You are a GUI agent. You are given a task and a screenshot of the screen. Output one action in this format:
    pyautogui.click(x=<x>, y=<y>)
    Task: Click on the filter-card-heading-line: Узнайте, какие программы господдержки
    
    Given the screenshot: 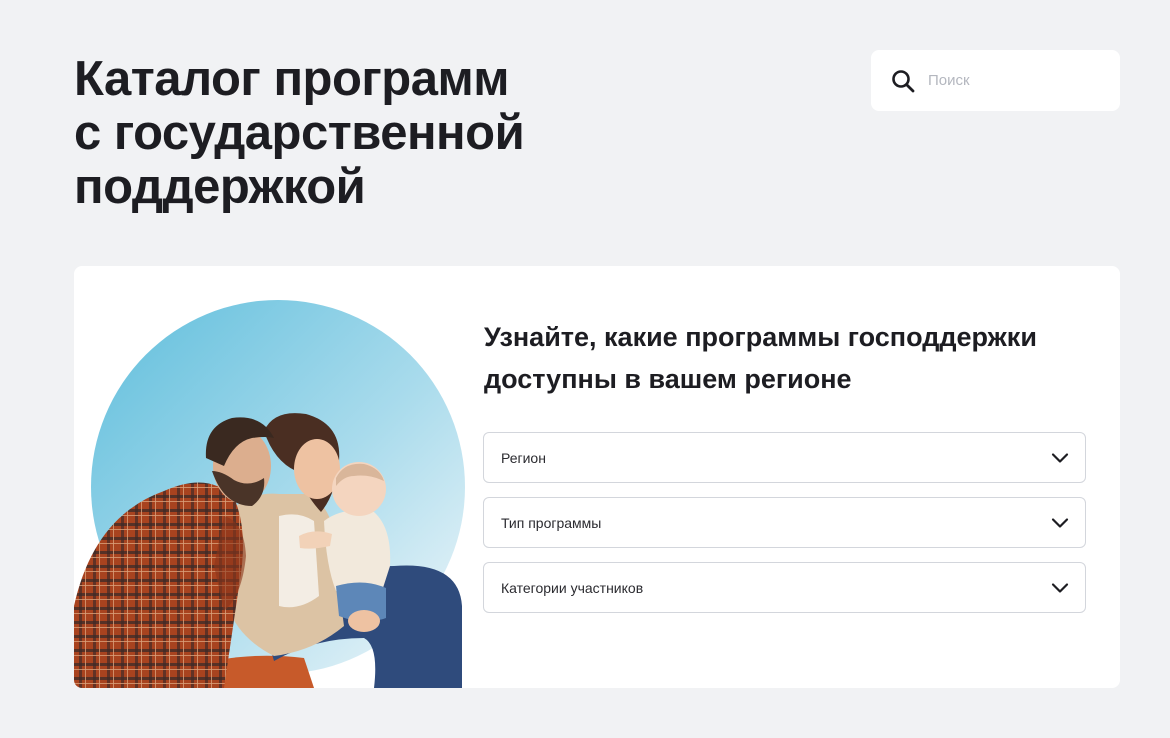 What is the action you would take?
    pyautogui.click(x=760, y=337)
    